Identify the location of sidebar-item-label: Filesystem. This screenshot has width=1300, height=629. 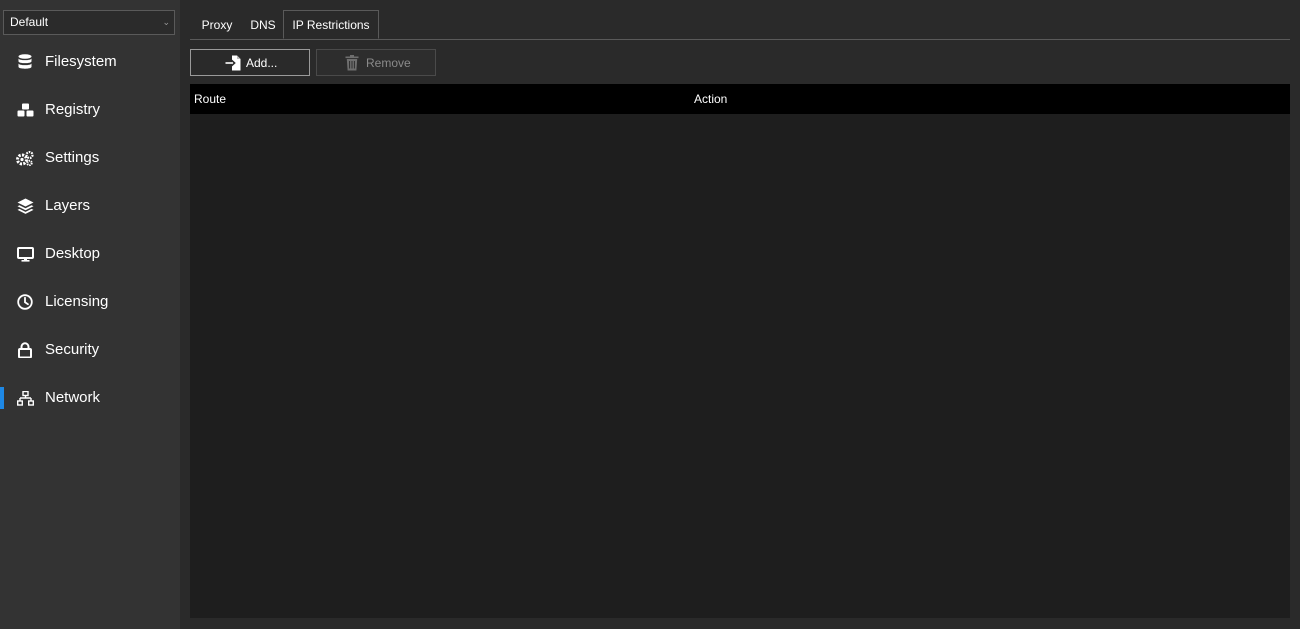
(81, 61).